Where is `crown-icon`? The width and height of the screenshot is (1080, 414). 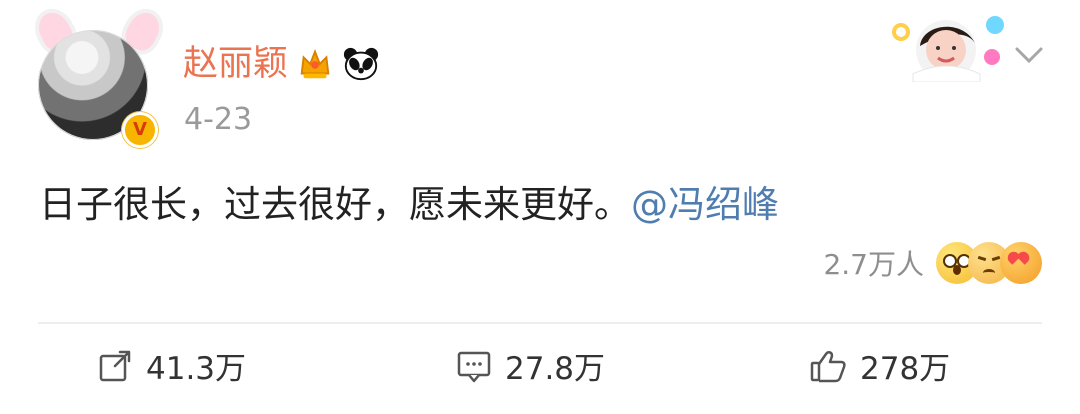
crown-icon is located at coordinates (315, 64).